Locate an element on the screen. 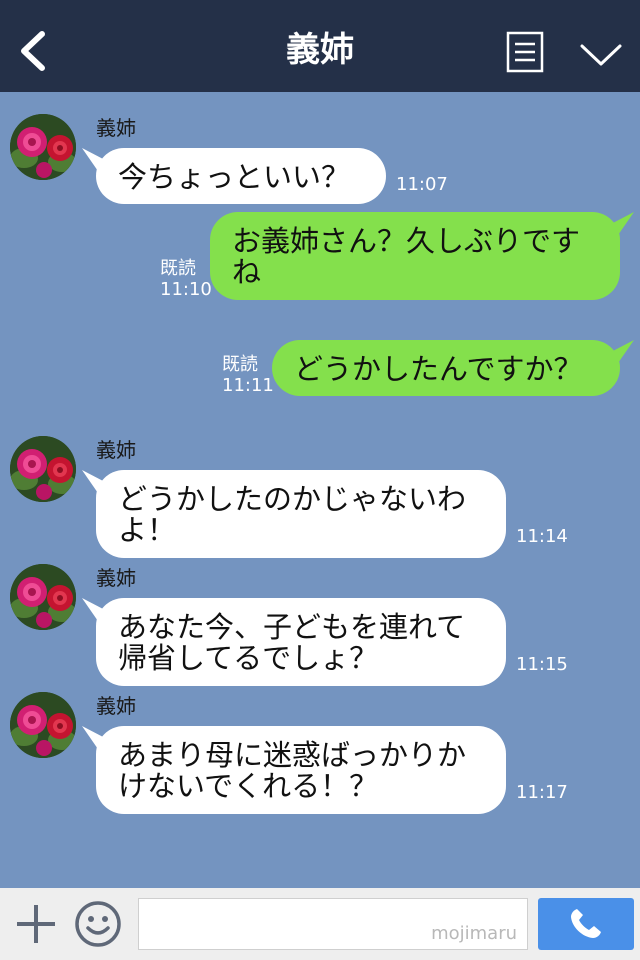  message-time: 11:14 is located at coordinates (542, 536).